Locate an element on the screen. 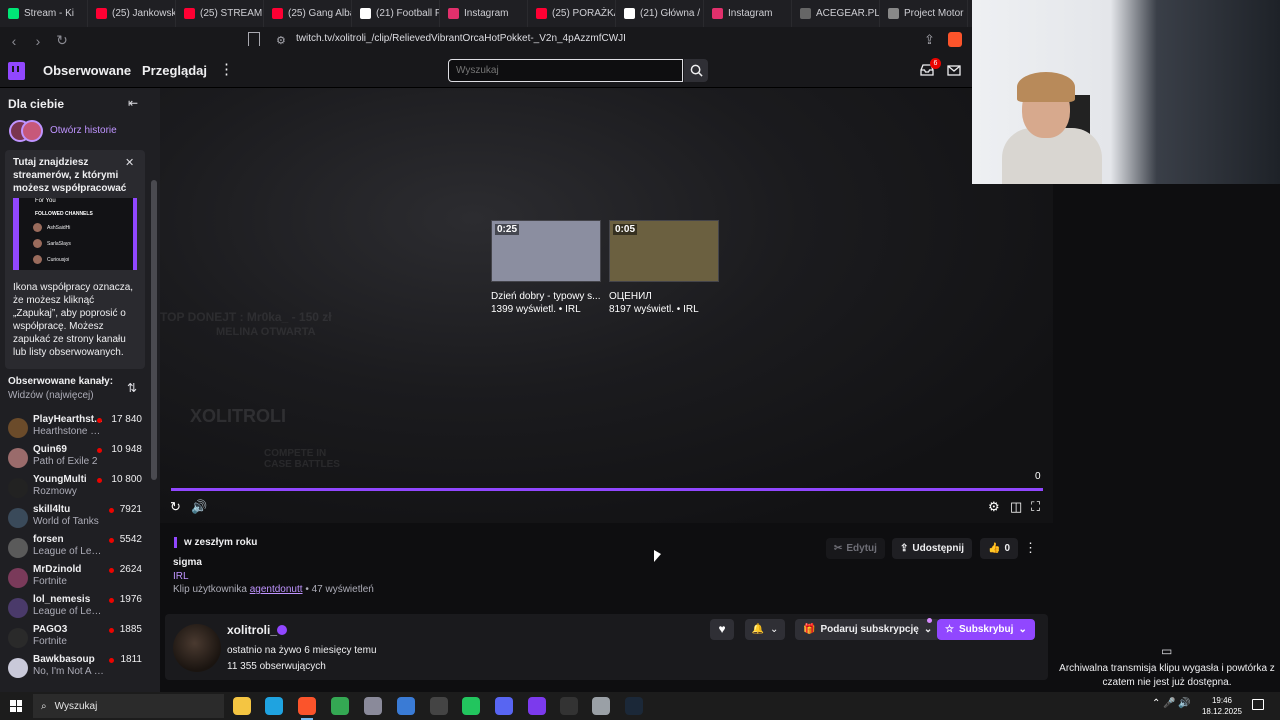  replay-icon: ↻ is located at coordinates (175, 507).